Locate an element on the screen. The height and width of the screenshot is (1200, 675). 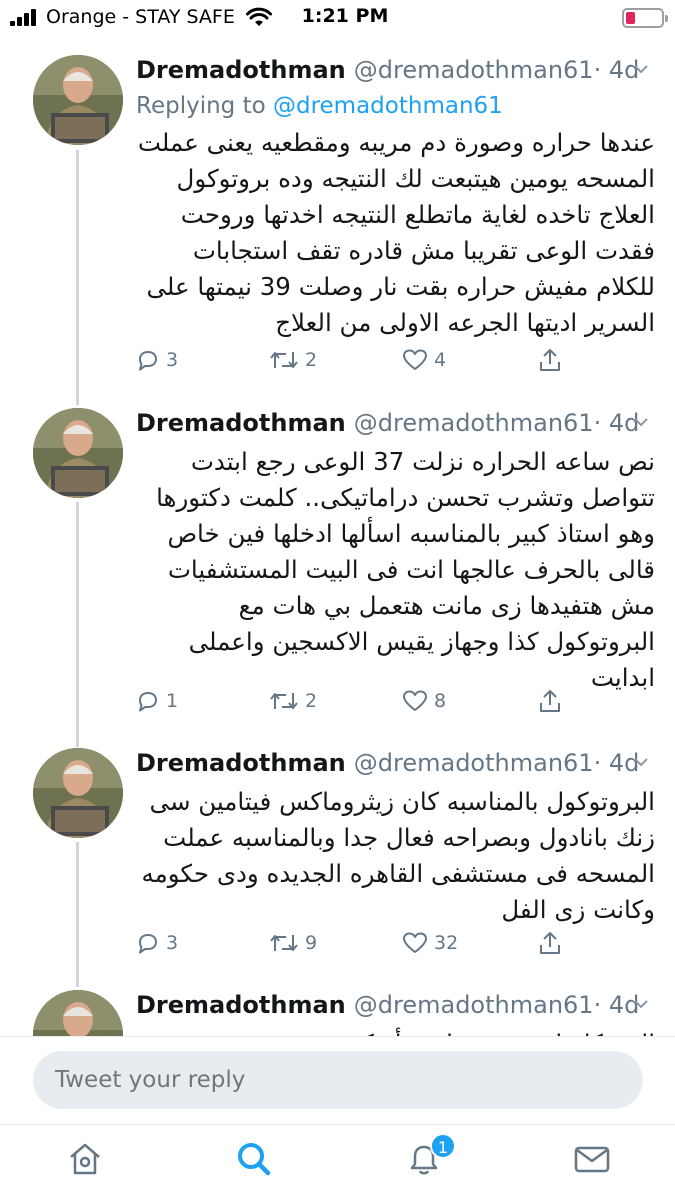
like-button: 4 is located at coordinates (424, 360).